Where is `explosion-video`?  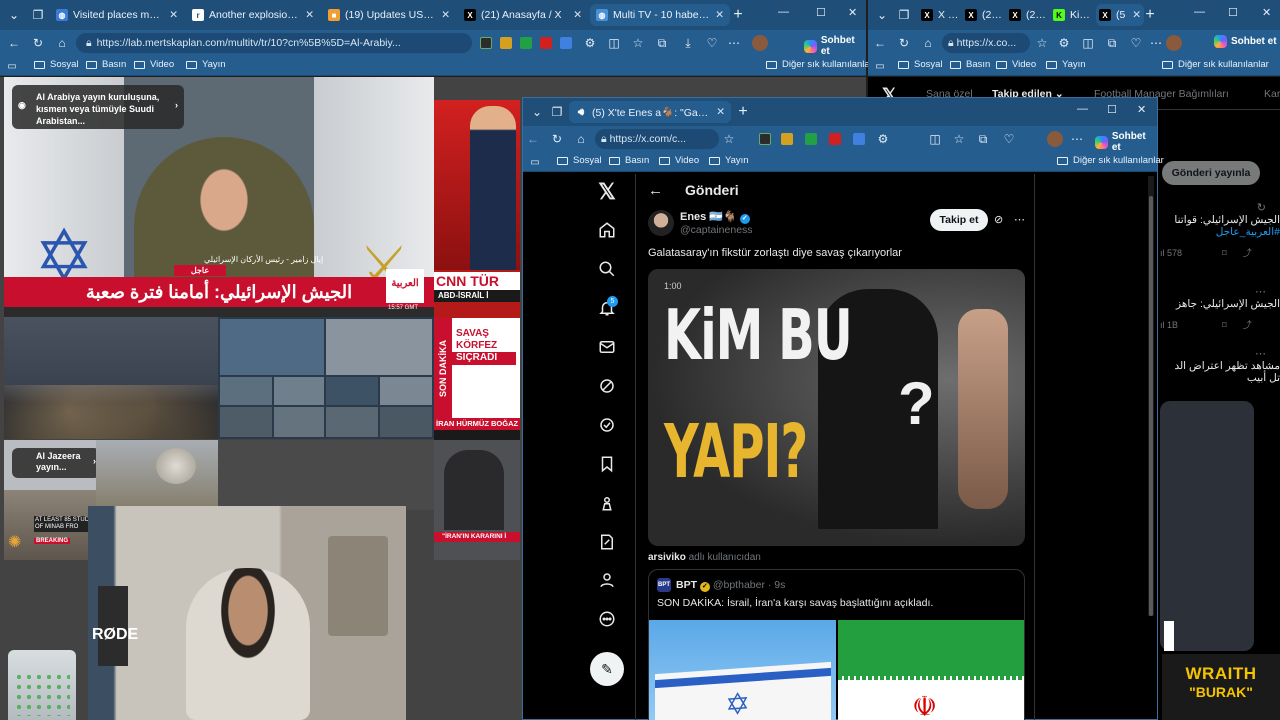
explosion-video is located at coordinates (157, 473).